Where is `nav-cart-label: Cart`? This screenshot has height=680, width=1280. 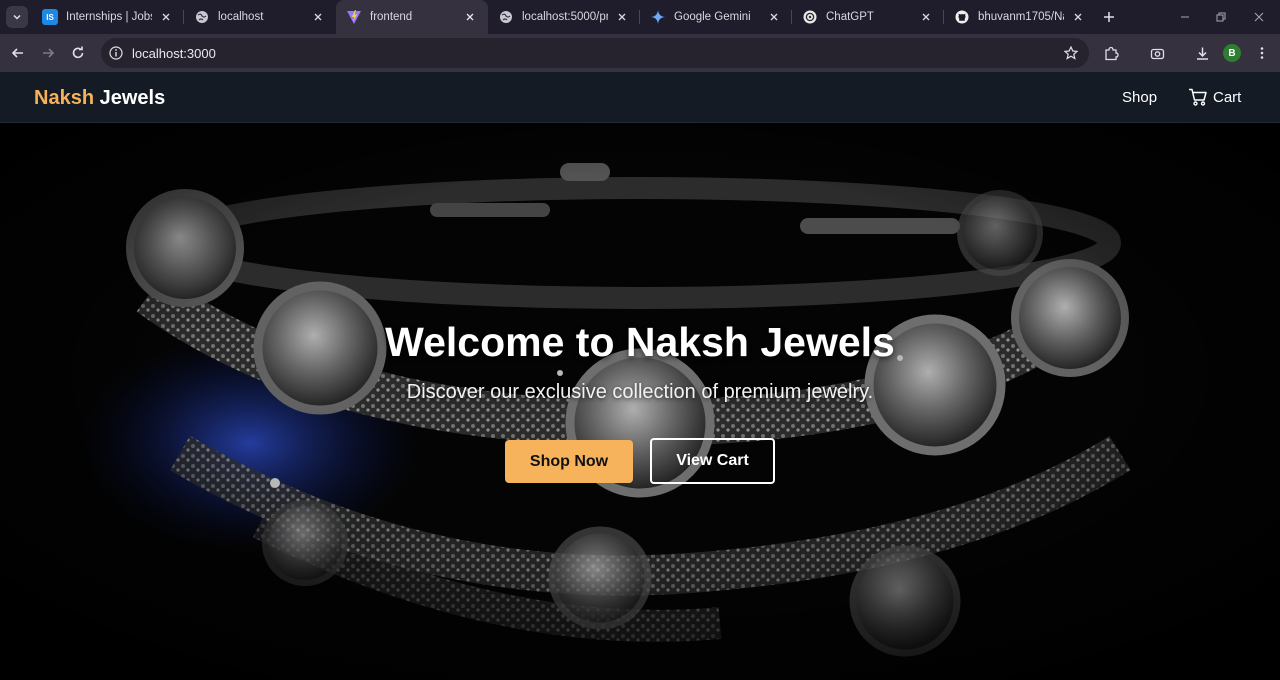
nav-cart-label: Cart is located at coordinates (1227, 97).